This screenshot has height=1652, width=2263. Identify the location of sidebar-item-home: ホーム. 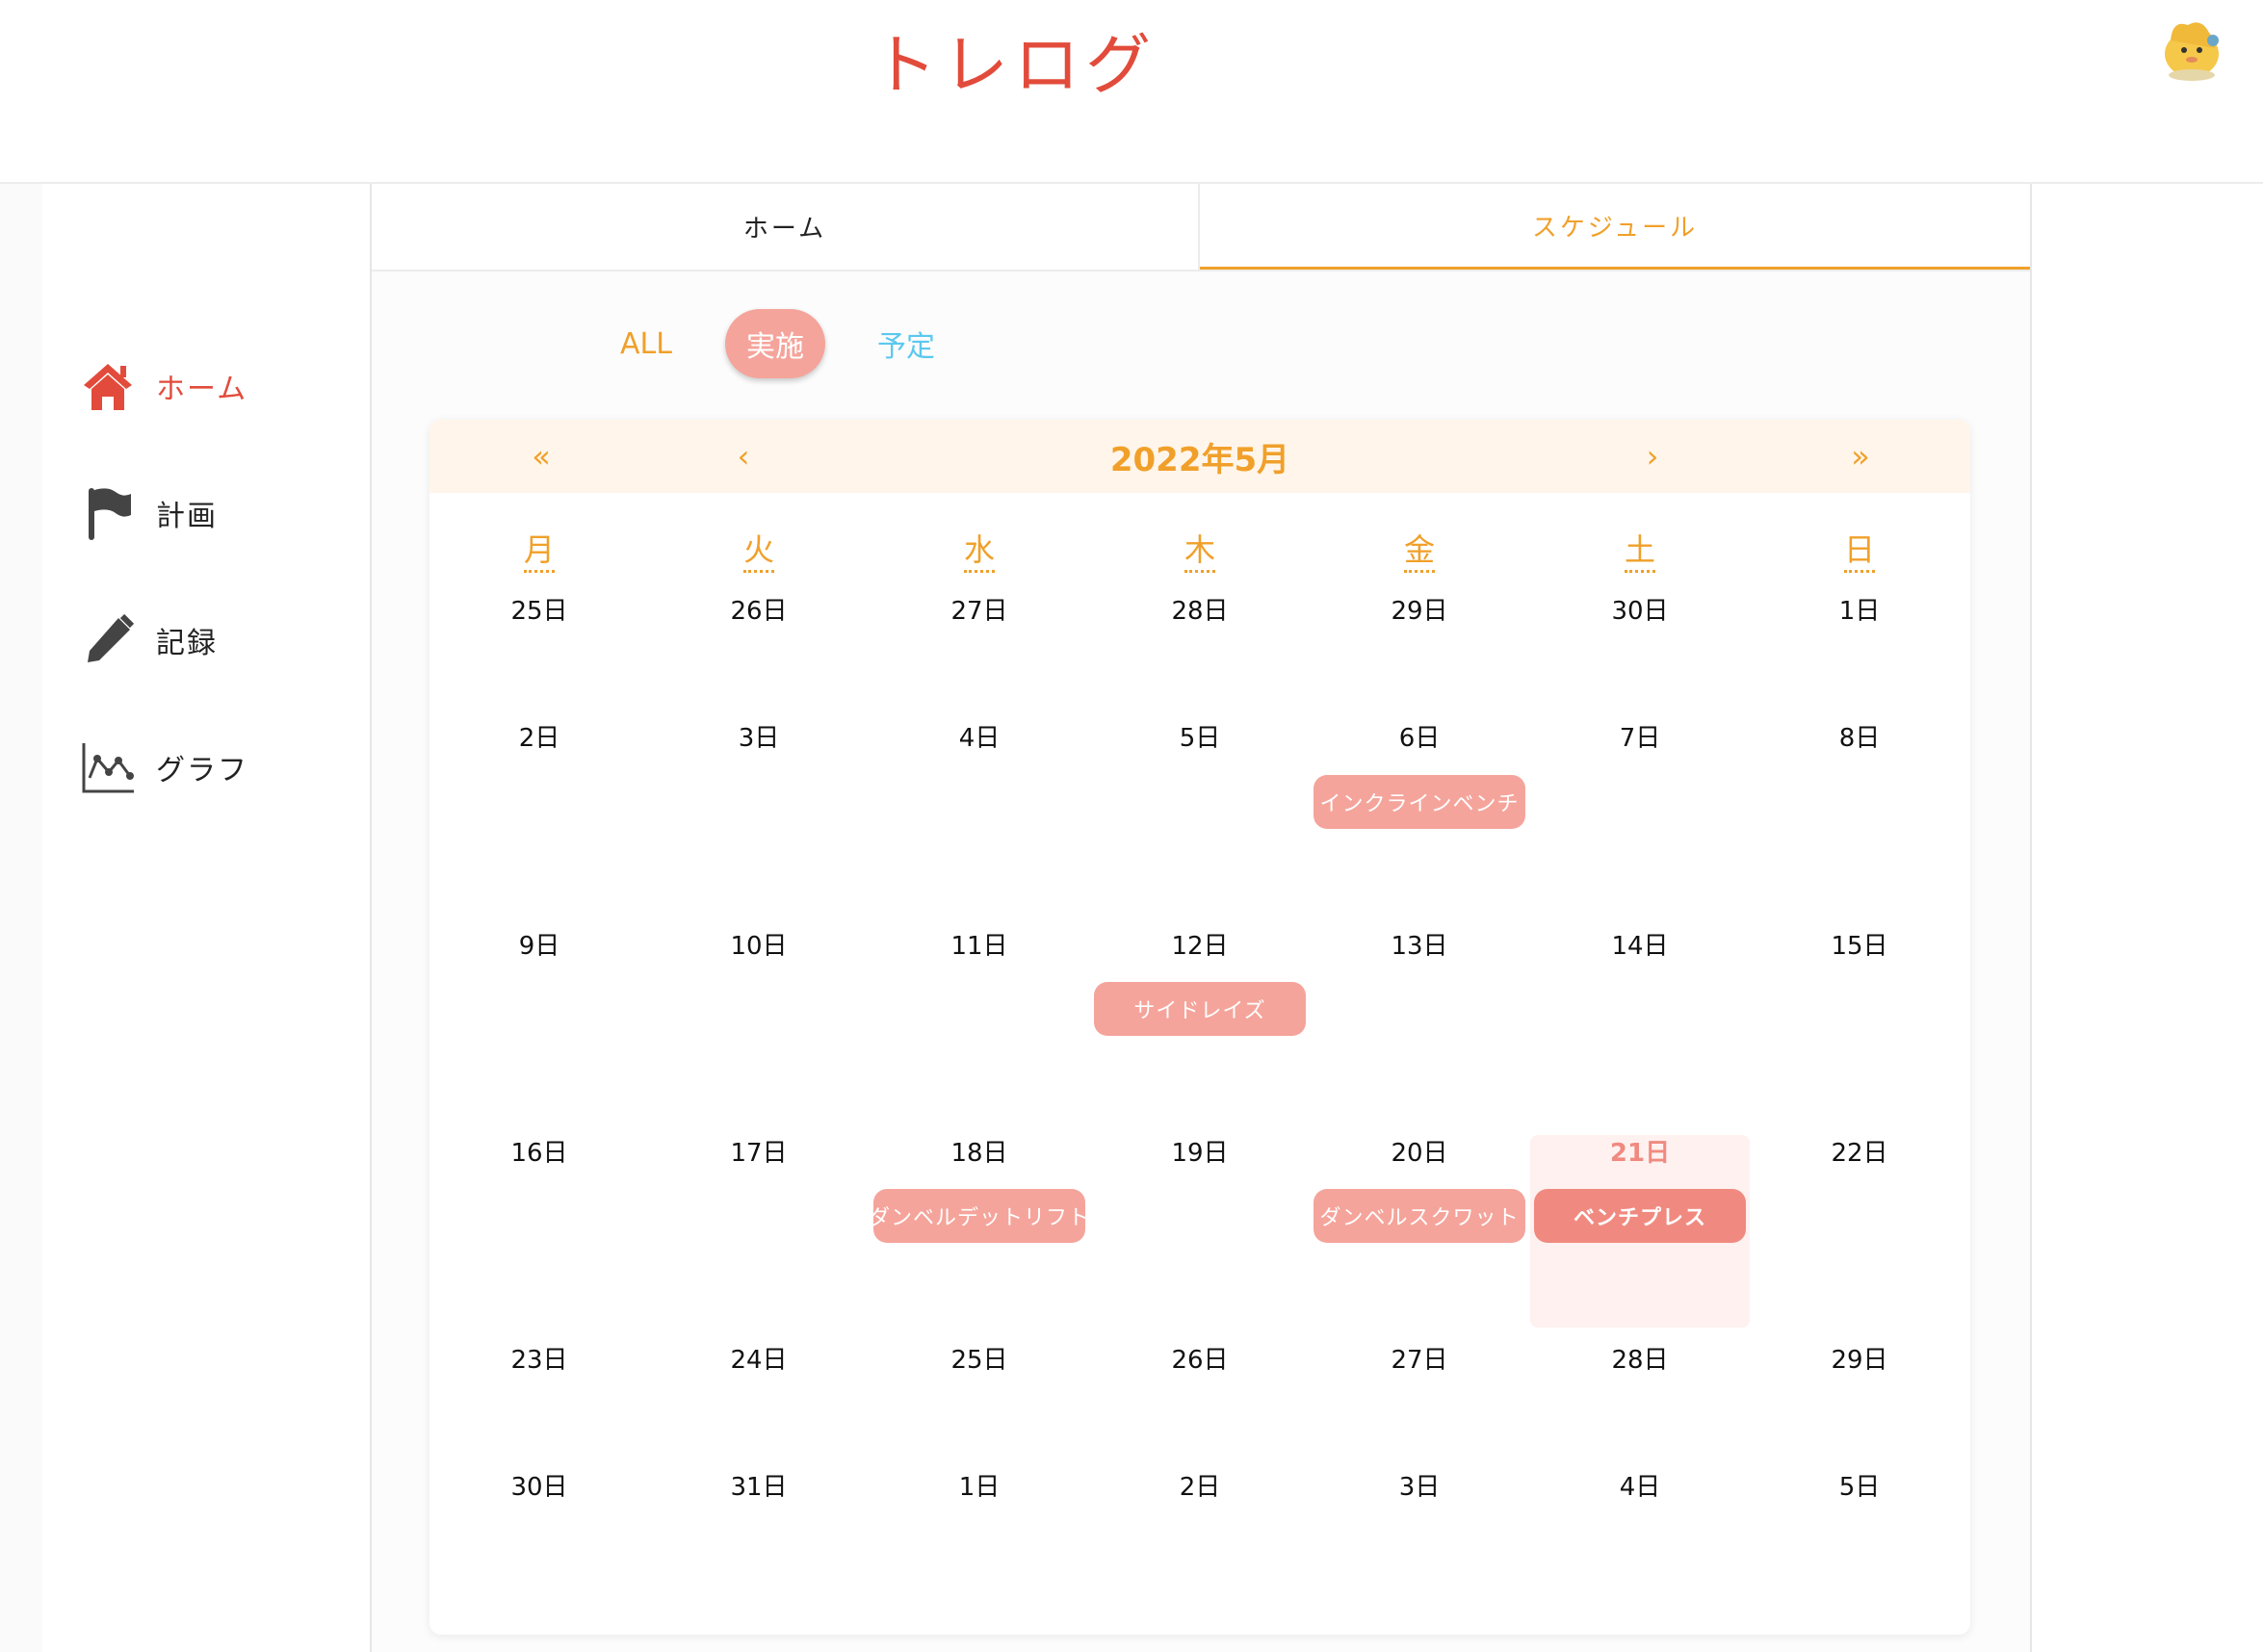
(163, 386).